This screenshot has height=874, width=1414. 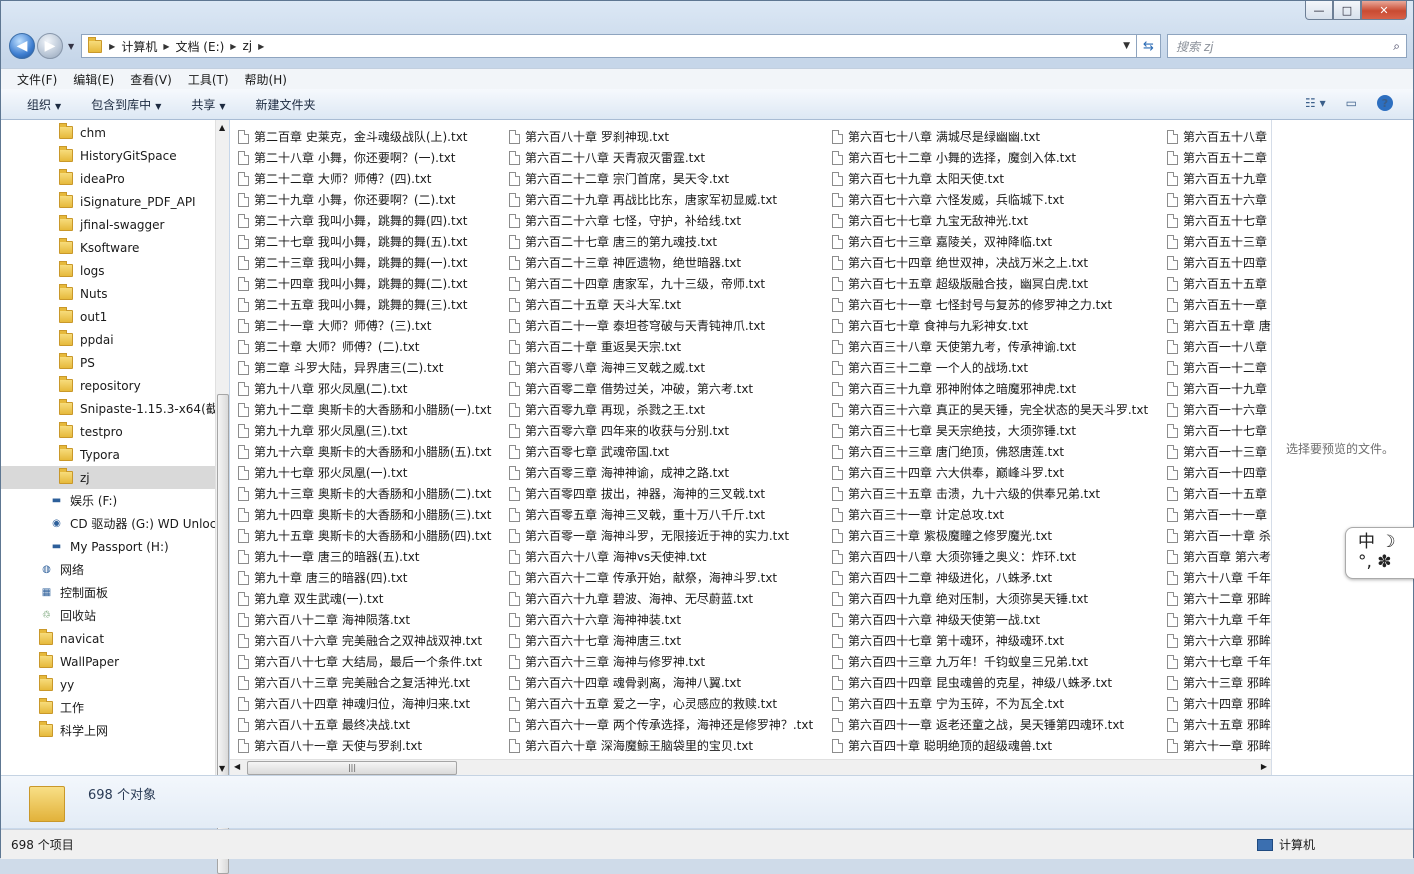 What do you see at coordinates (990, 430) in the screenshot?
I see `file-item: 第六百三十七章 昊天宗绝技，大须弥锤.txt` at bounding box center [990, 430].